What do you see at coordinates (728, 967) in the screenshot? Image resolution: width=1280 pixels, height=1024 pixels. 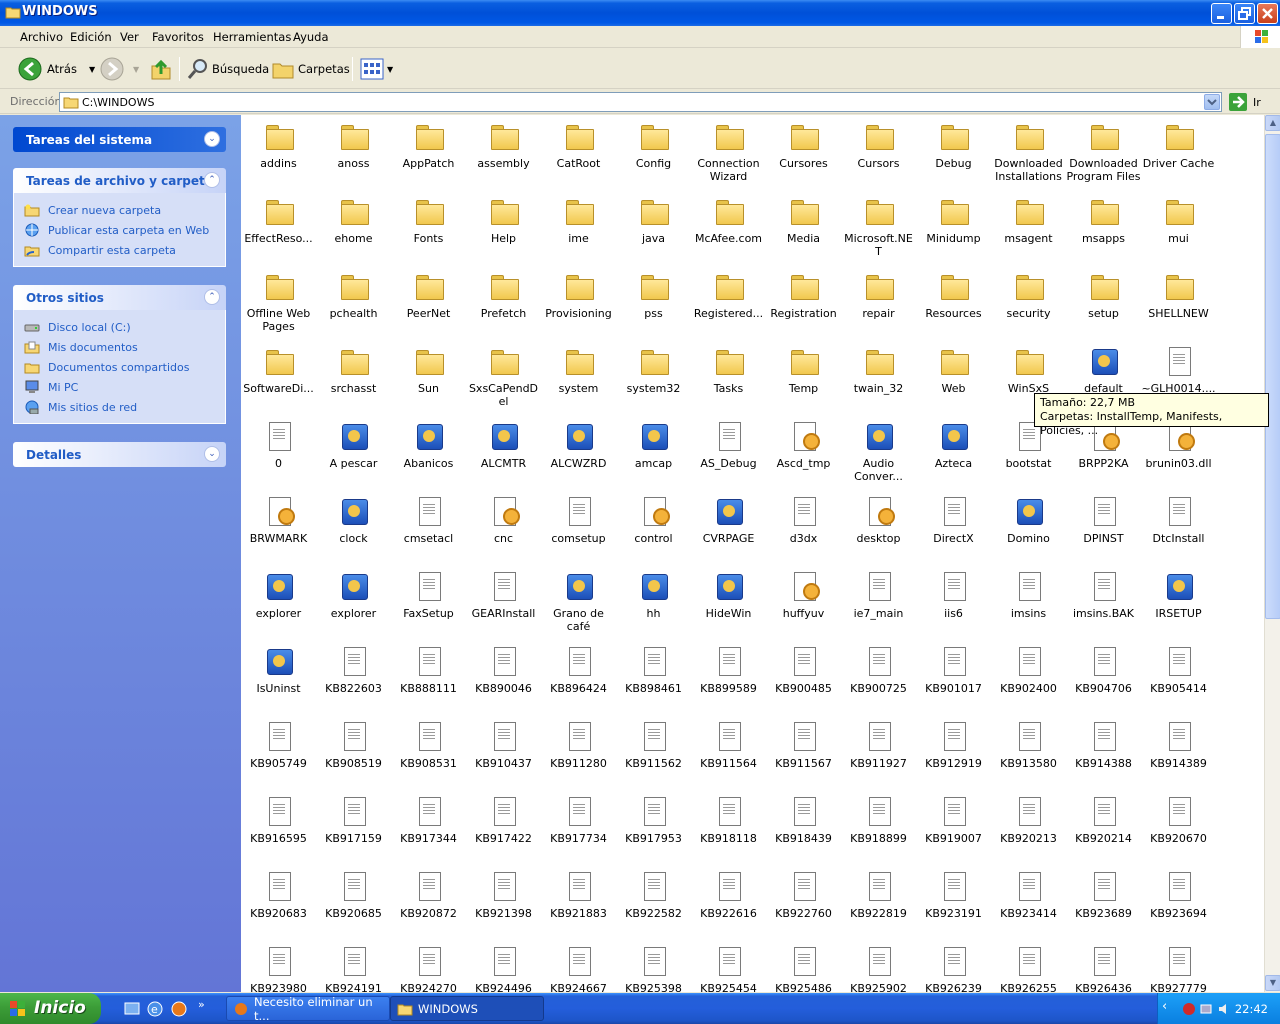 I see `file-item: KB925454` at bounding box center [728, 967].